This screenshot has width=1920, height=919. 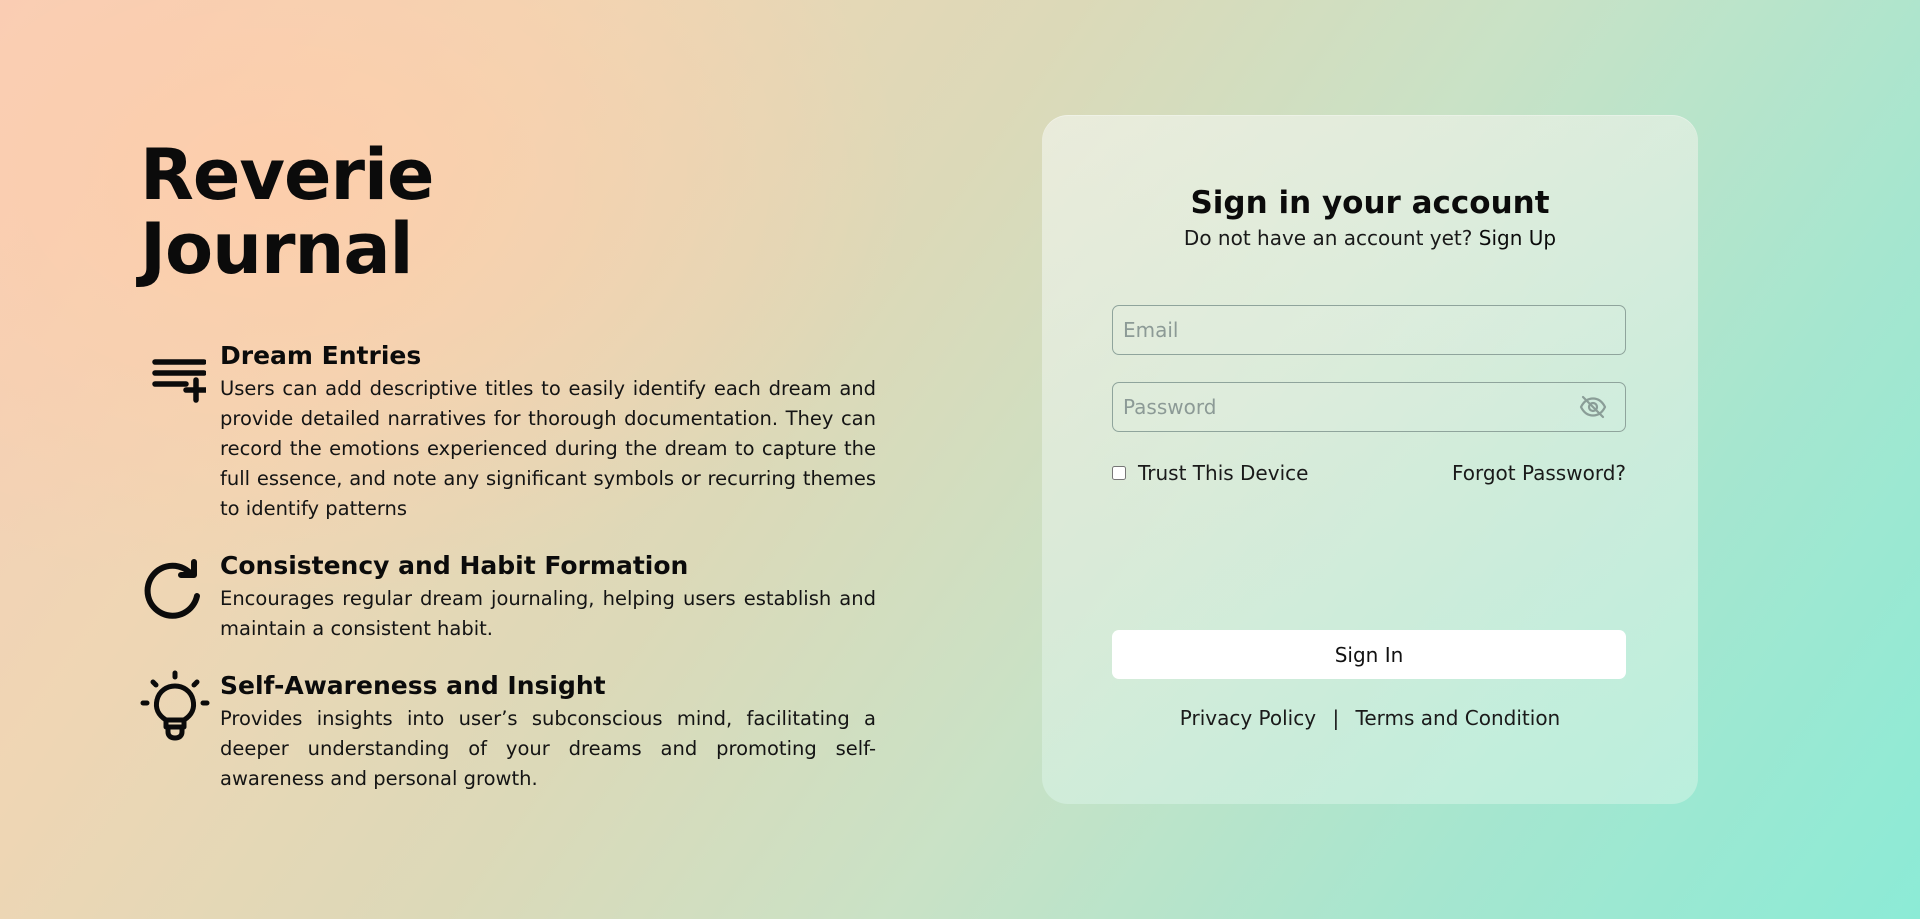 I want to click on feature-title: Consistency and Habit Formation, so click(x=454, y=565).